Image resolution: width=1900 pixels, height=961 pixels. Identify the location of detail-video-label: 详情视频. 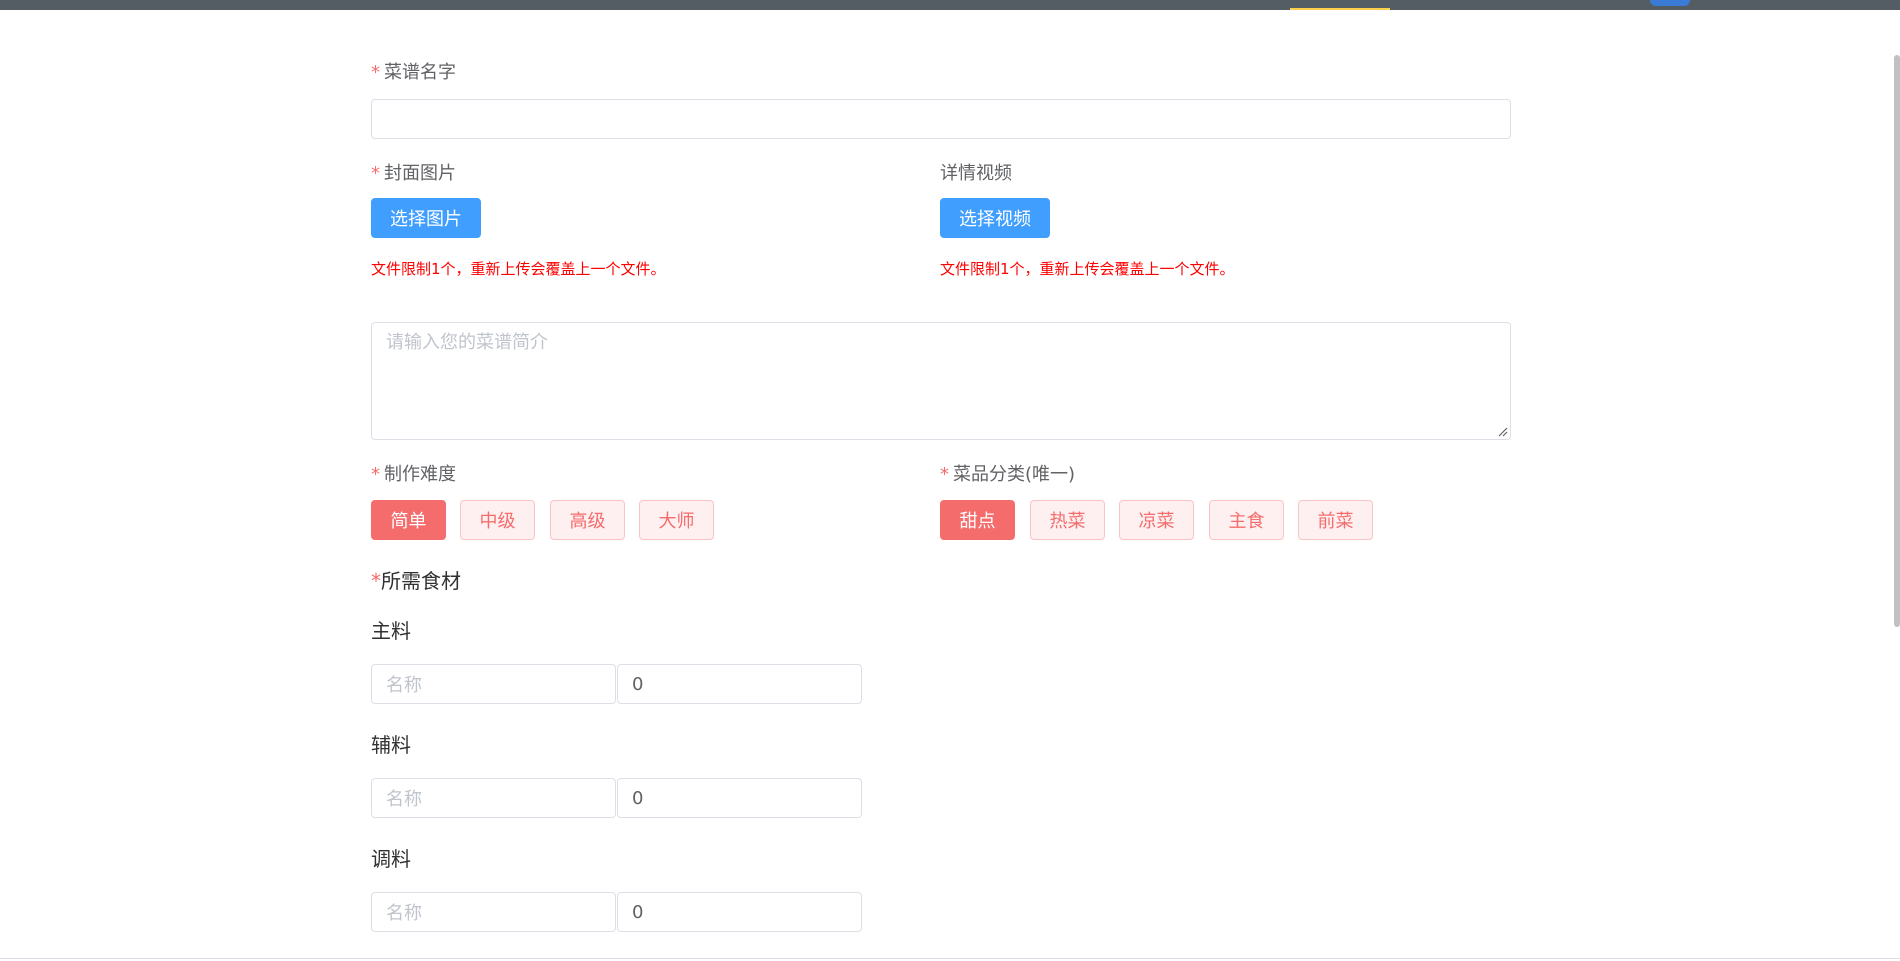
(976, 173).